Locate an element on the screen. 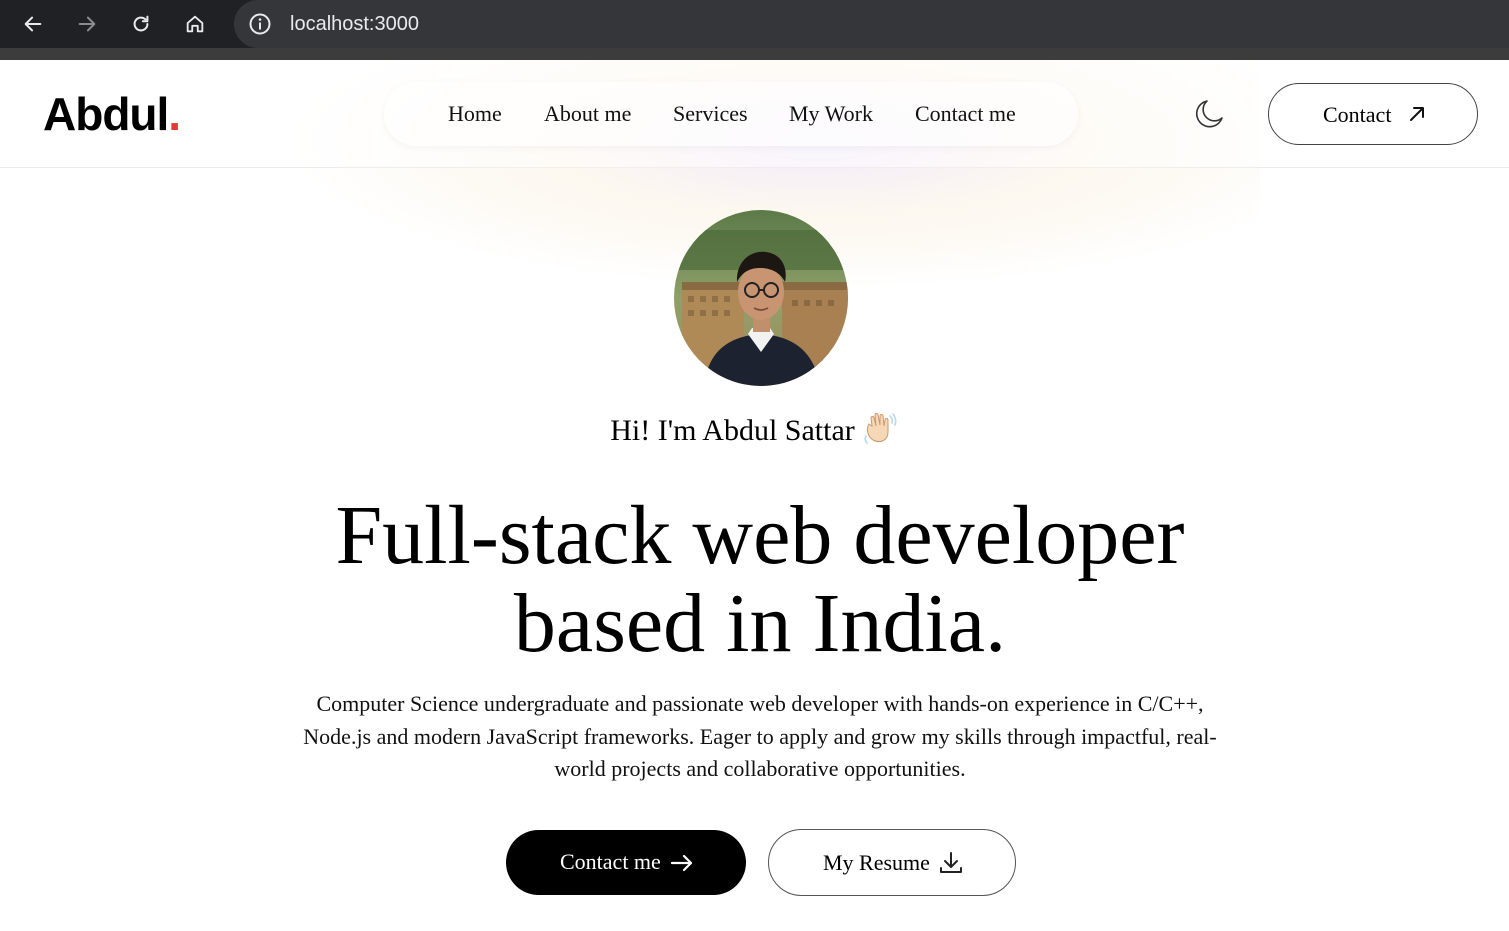 This screenshot has width=1509, height=931. forward-icon is located at coordinates (87, 24).